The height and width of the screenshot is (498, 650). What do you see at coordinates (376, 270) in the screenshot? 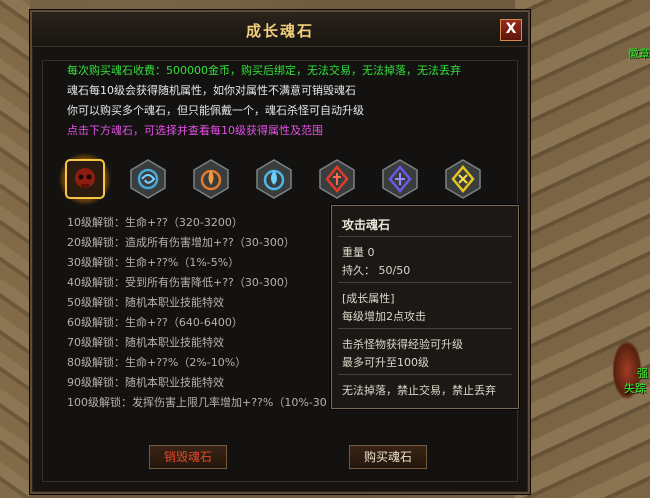
I see `tooltip-durability: 持久： 50/50` at bounding box center [376, 270].